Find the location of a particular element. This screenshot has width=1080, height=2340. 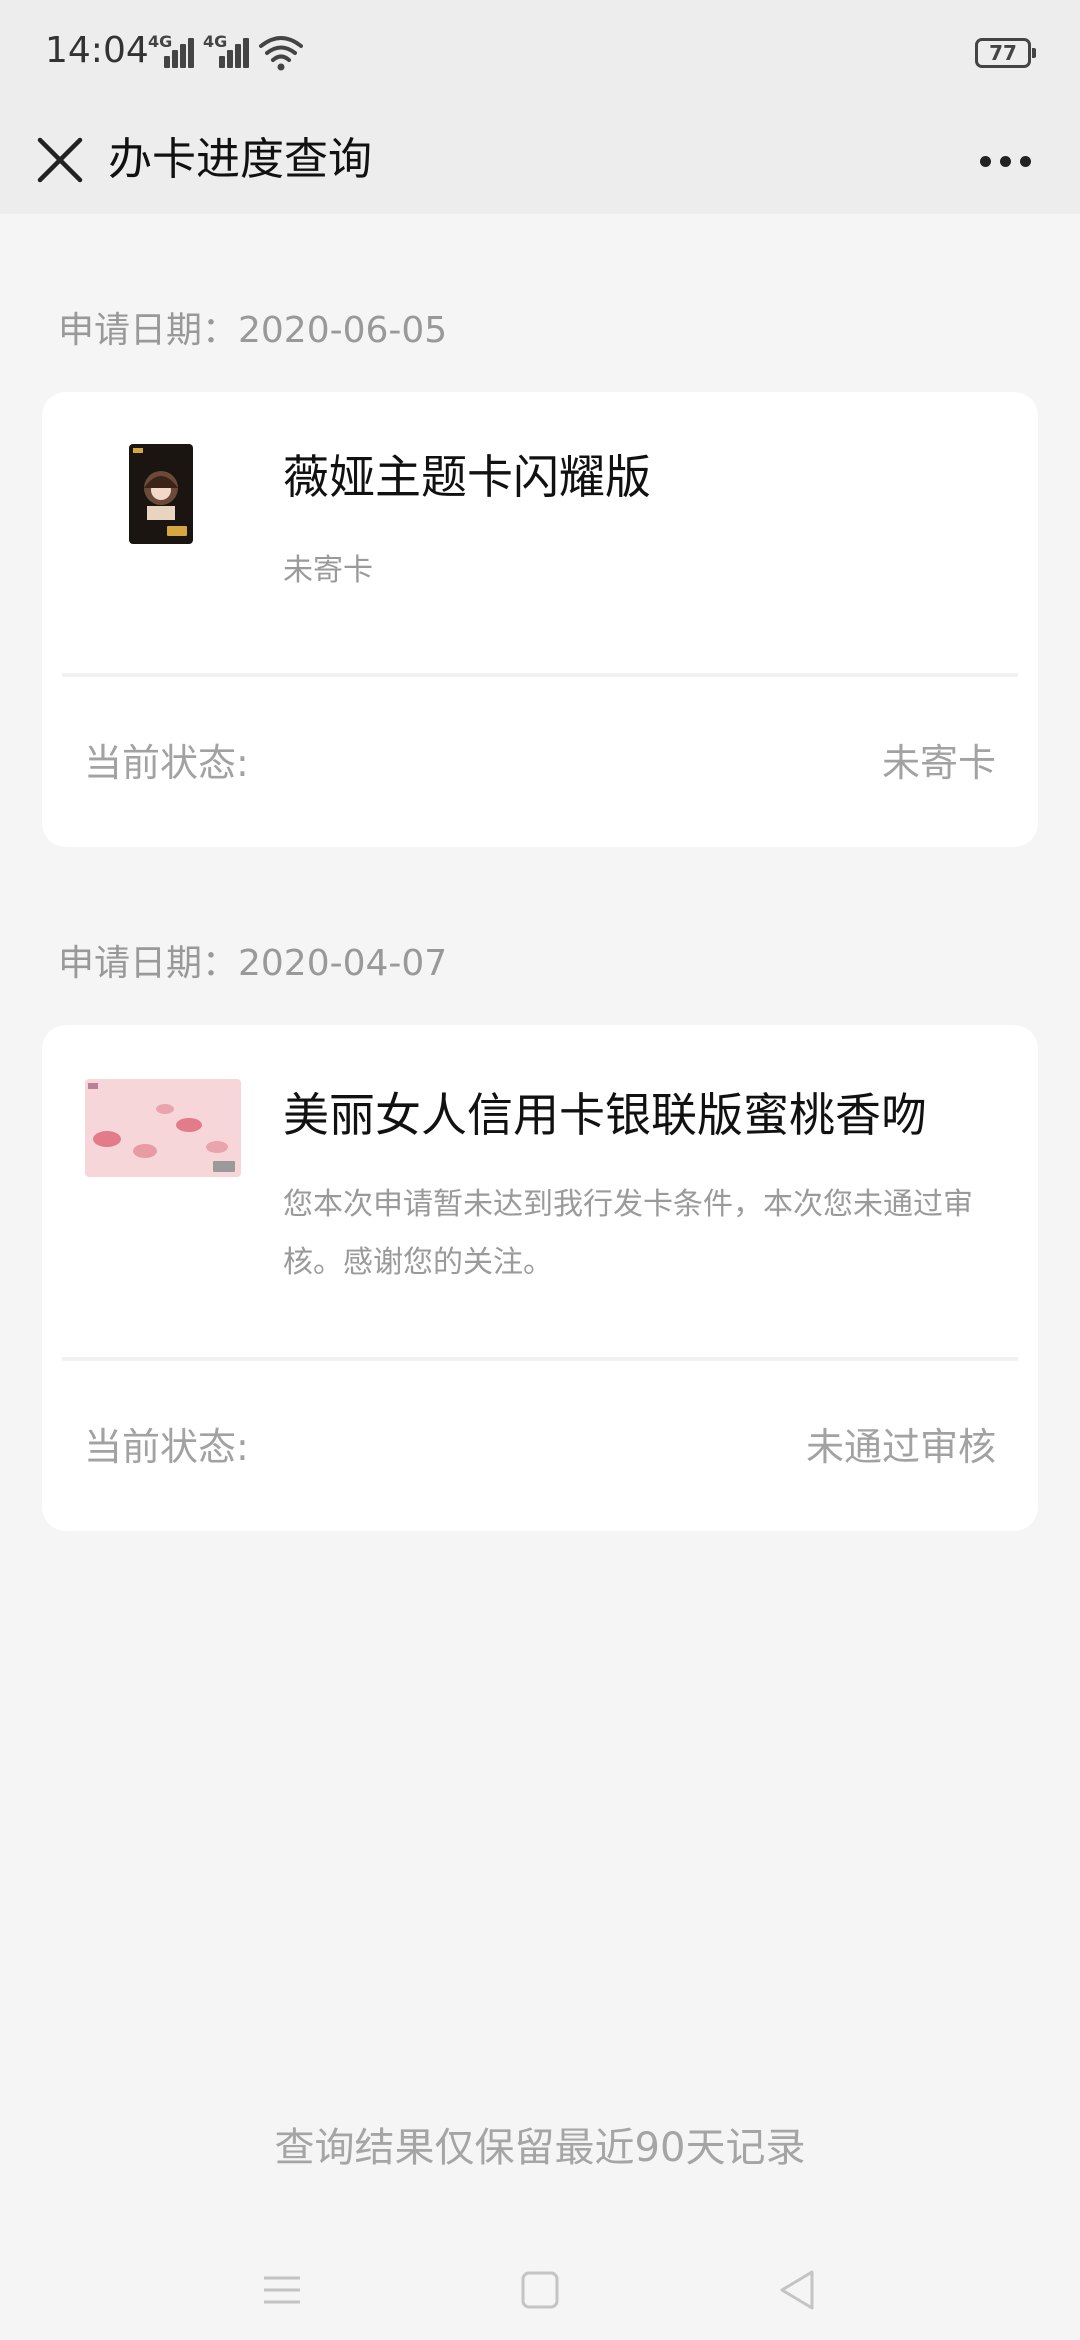

system-nav-bar is located at coordinates (540, 2290).